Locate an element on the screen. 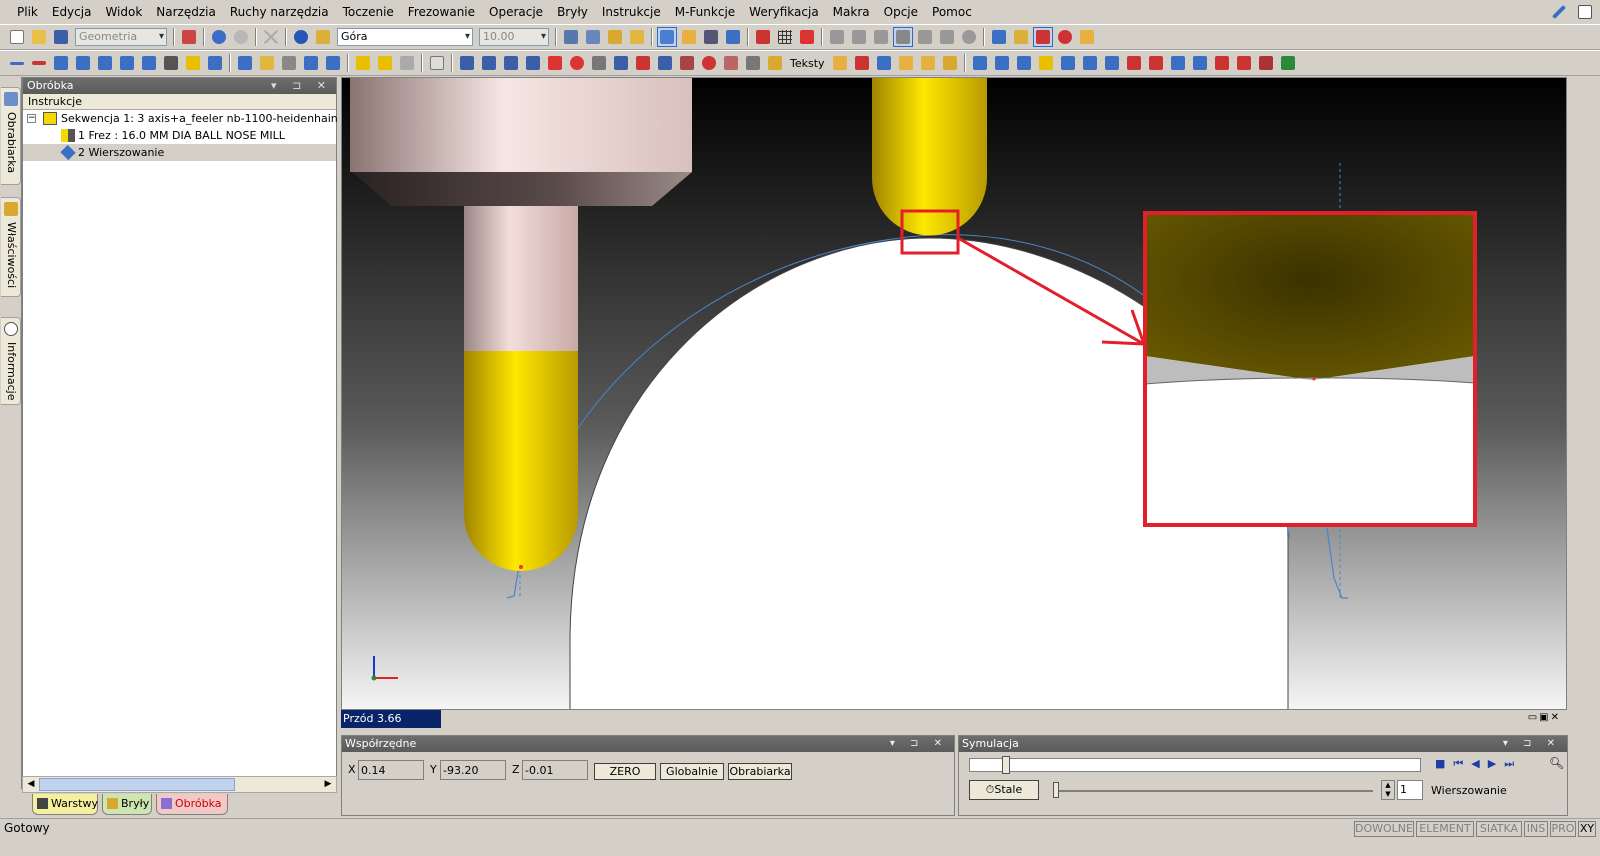  pen-icon is located at coordinates (1559, 12).